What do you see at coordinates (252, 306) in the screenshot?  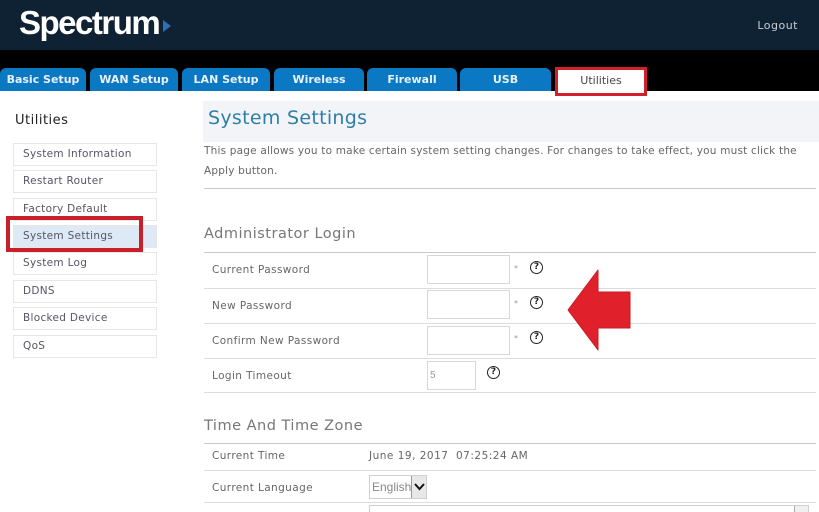 I see `new-password-label: New Password` at bounding box center [252, 306].